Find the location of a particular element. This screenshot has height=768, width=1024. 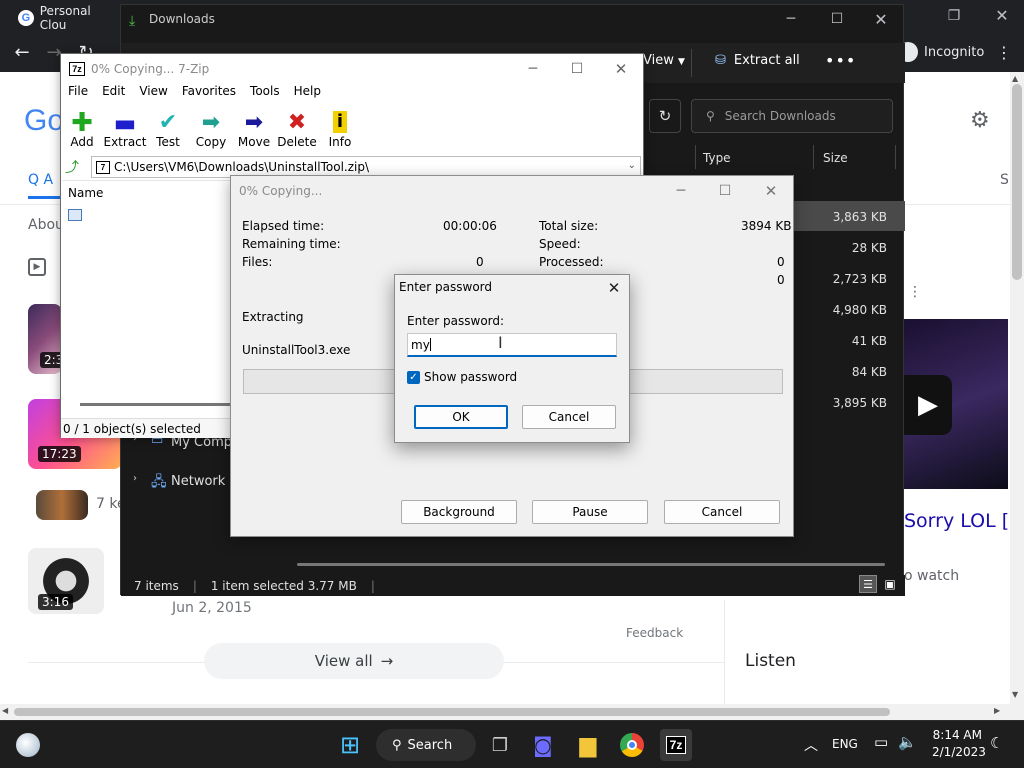

google-tab-all: Q A is located at coordinates (40, 180).